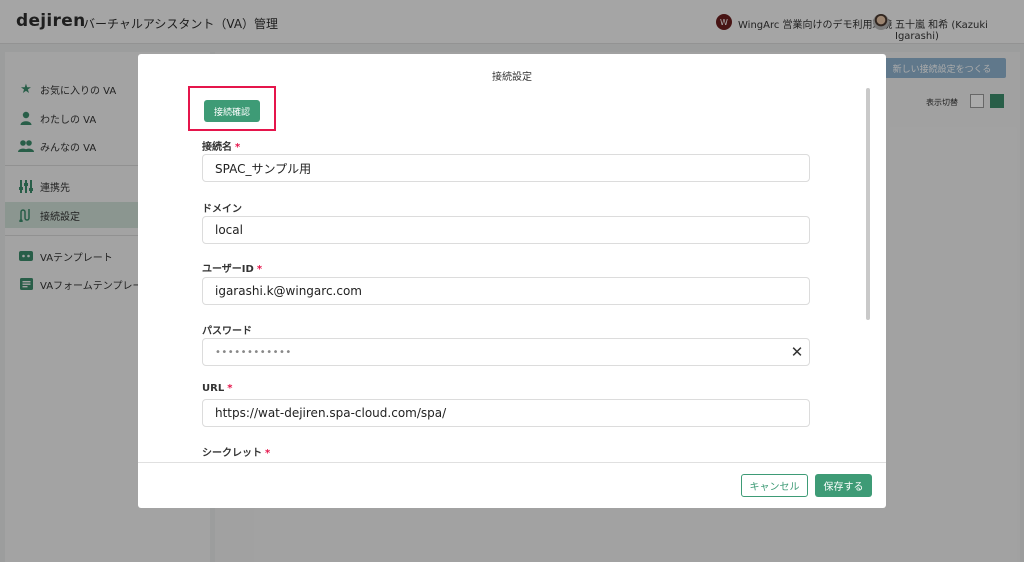 The width and height of the screenshot is (1024, 562). Describe the element at coordinates (217, 147) in the screenshot. I see `connection-name-label-text: 接続名` at that location.